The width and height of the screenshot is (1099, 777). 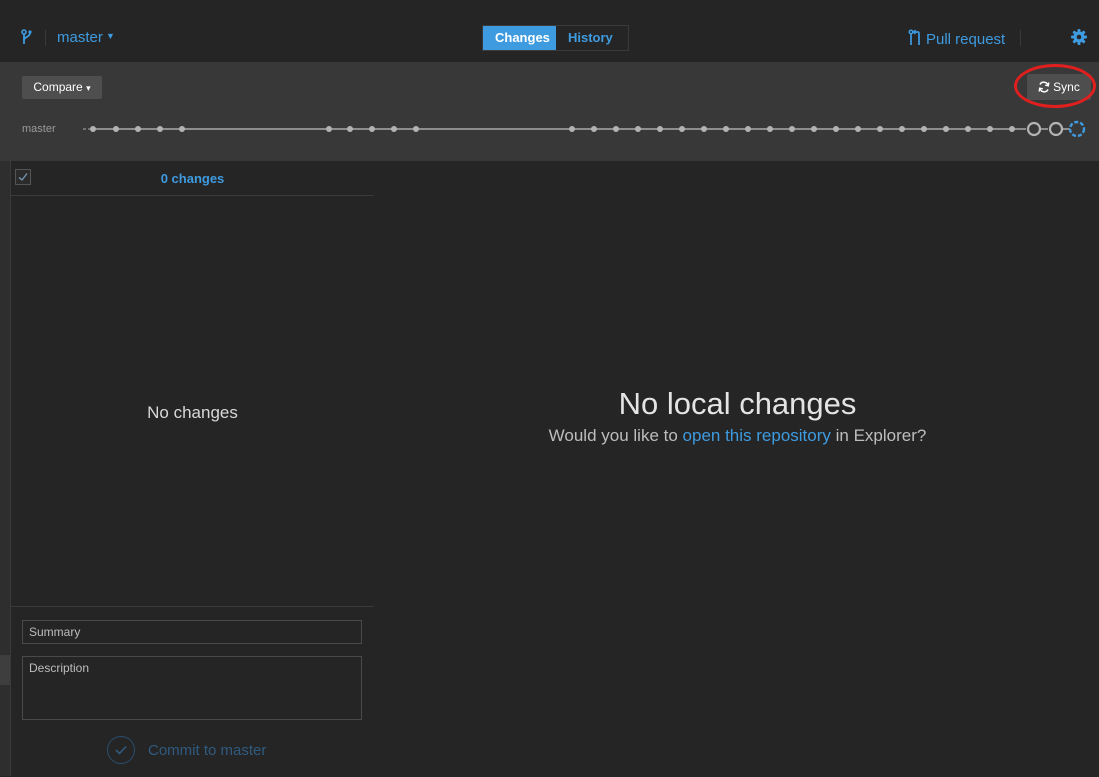 I want to click on window-edge, so click(x=5, y=468).